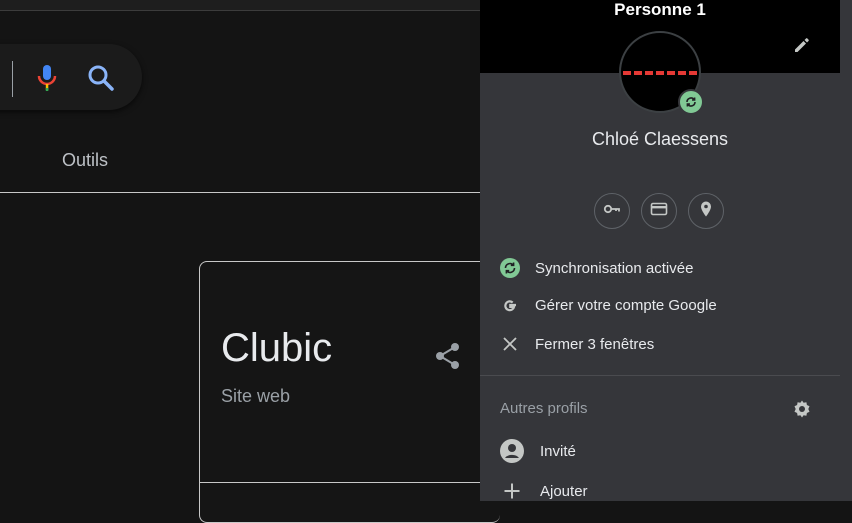 The image size is (852, 523). What do you see at coordinates (660, 344) in the screenshot?
I see `close-windows-item: Fermer 3 fenêtres` at bounding box center [660, 344].